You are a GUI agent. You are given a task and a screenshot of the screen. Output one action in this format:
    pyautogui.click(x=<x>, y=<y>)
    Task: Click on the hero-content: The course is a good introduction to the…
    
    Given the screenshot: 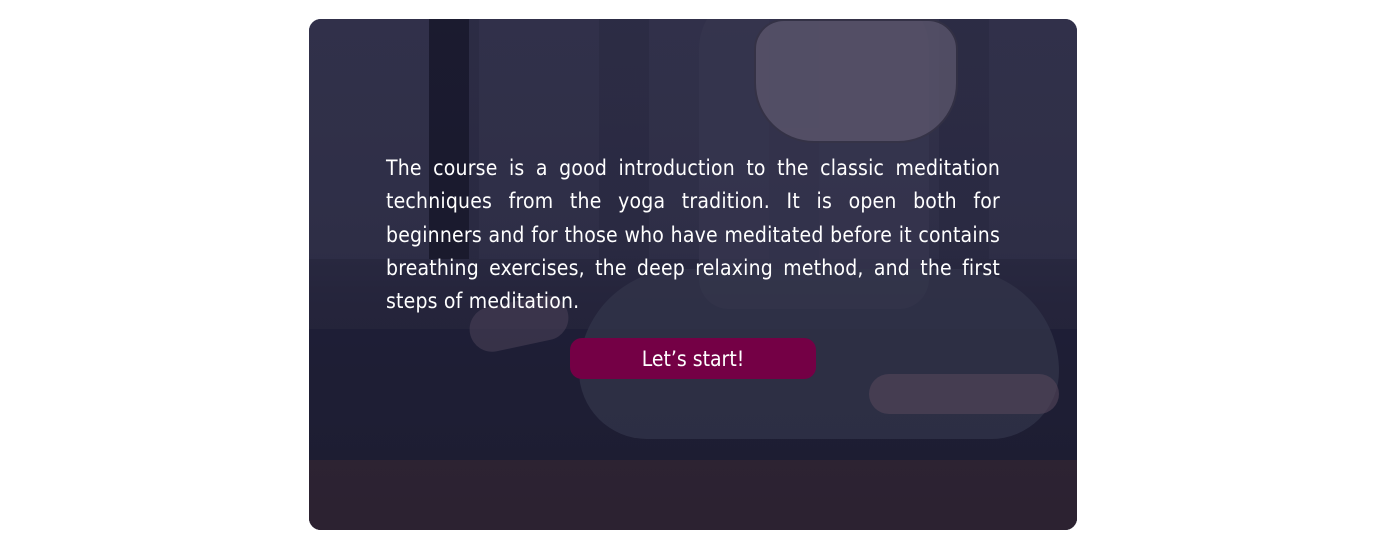 What is the action you would take?
    pyautogui.click(x=693, y=235)
    